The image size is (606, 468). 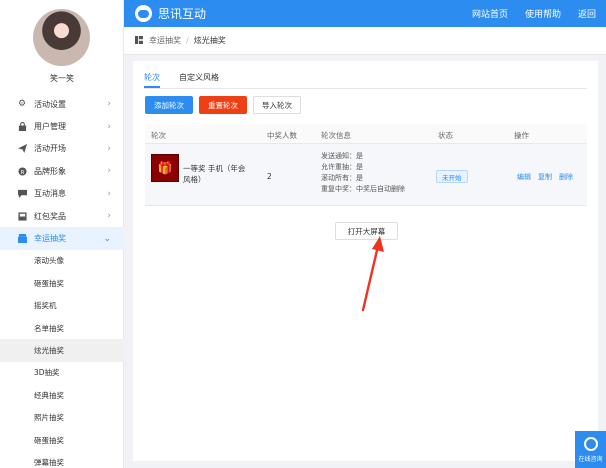 What do you see at coordinates (366, 134) in the screenshot?
I see `table-header: 轮次 中奖人数 轮次信息 状态 操作` at bounding box center [366, 134].